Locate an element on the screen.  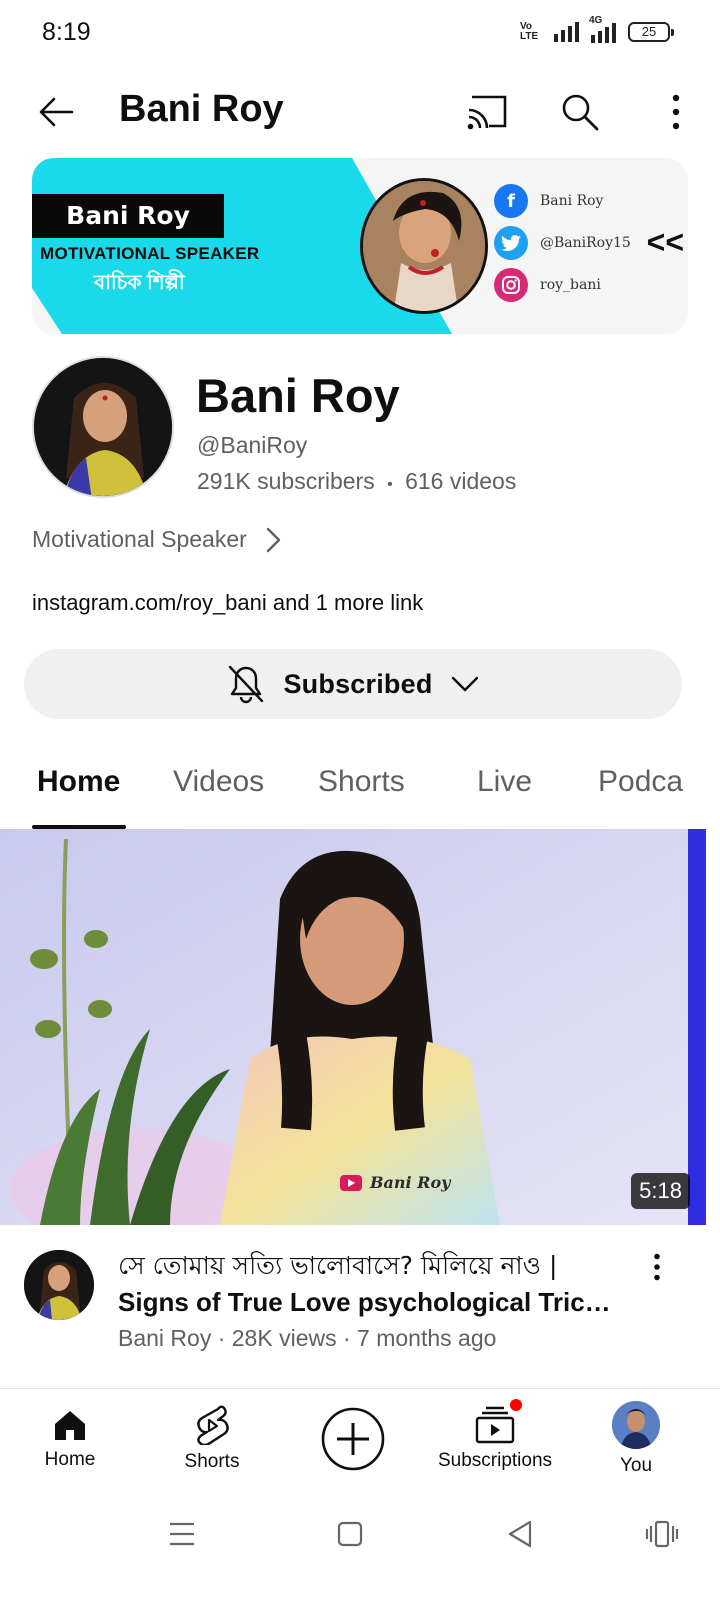
tab-shorts: Shorts is located at coordinates (361, 782).